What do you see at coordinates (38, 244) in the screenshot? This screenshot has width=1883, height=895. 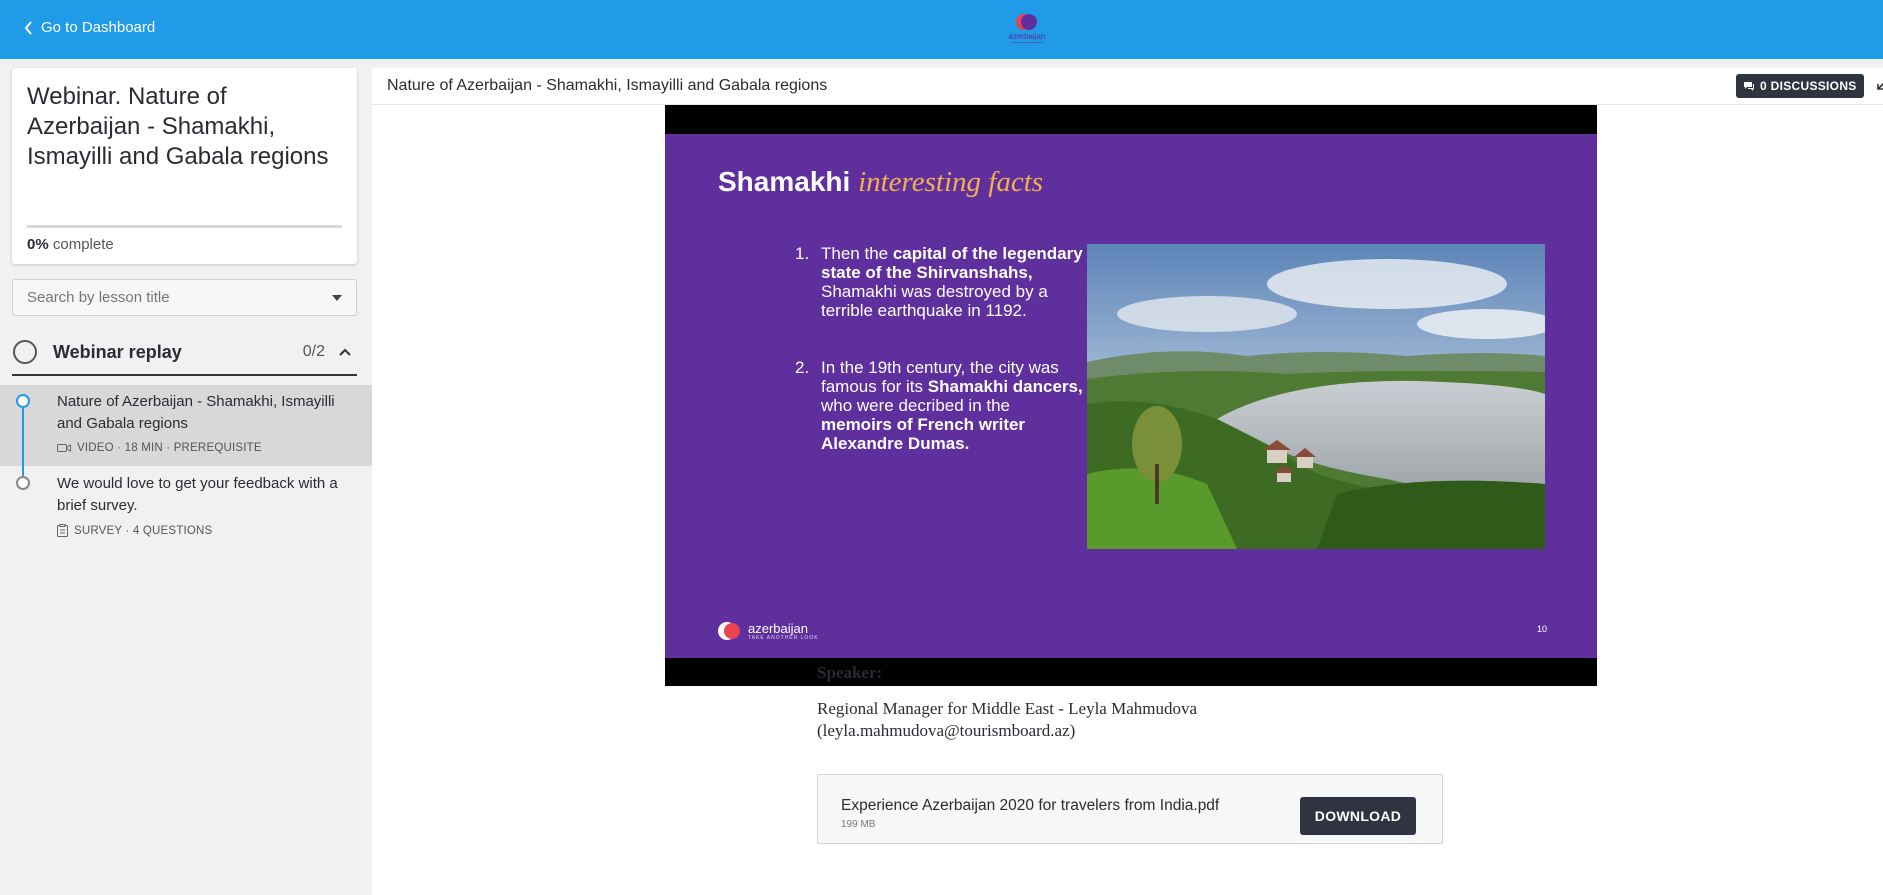 I see `progress-percent: 0%` at bounding box center [38, 244].